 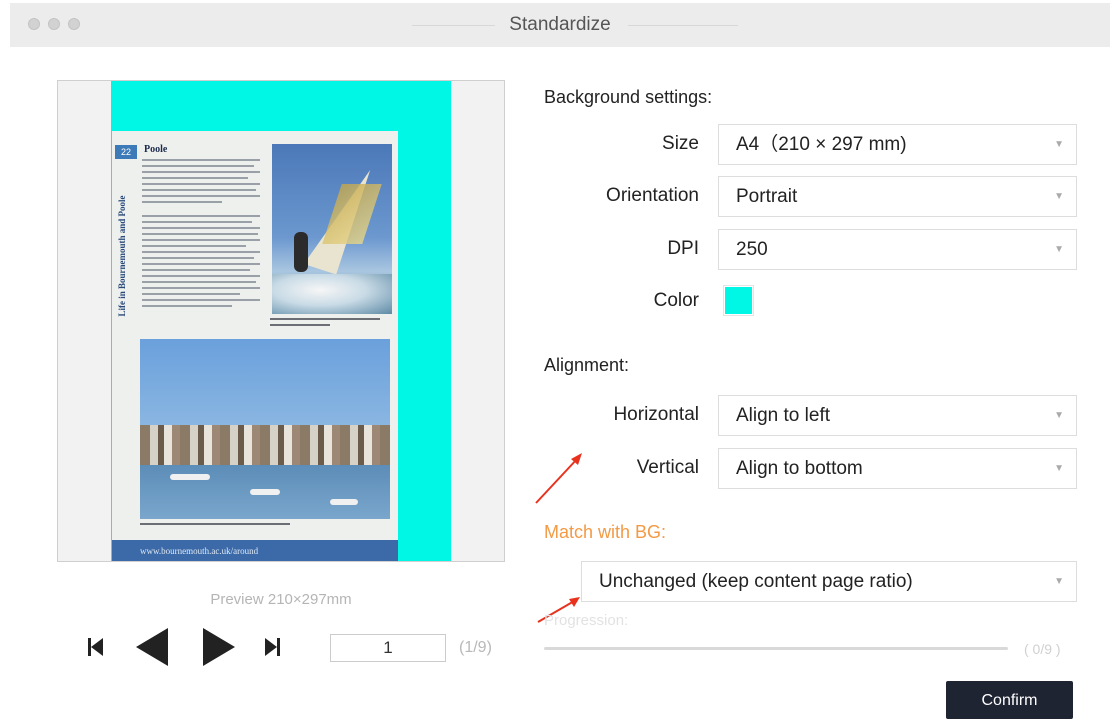 I want to click on background-settings-heading: Background settings:, so click(x=628, y=97).